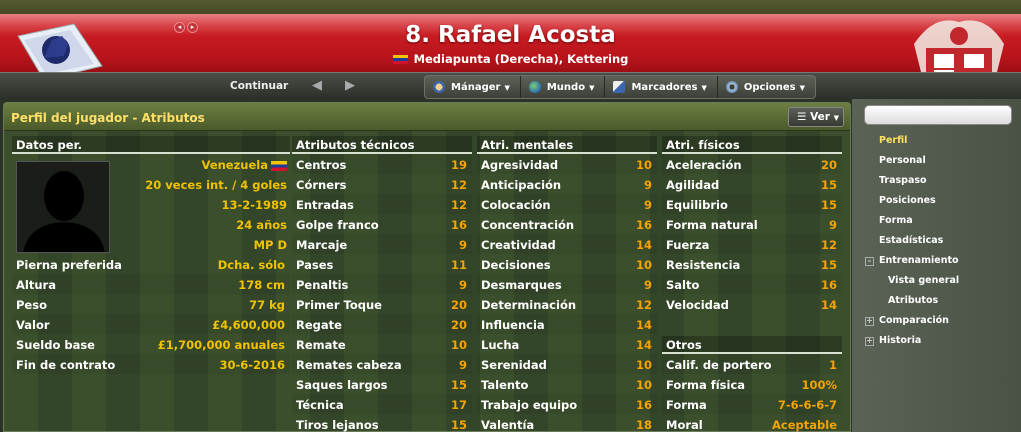 This screenshot has width=1021, height=432. I want to click on others-row: Forma física 100%, so click(751, 385).